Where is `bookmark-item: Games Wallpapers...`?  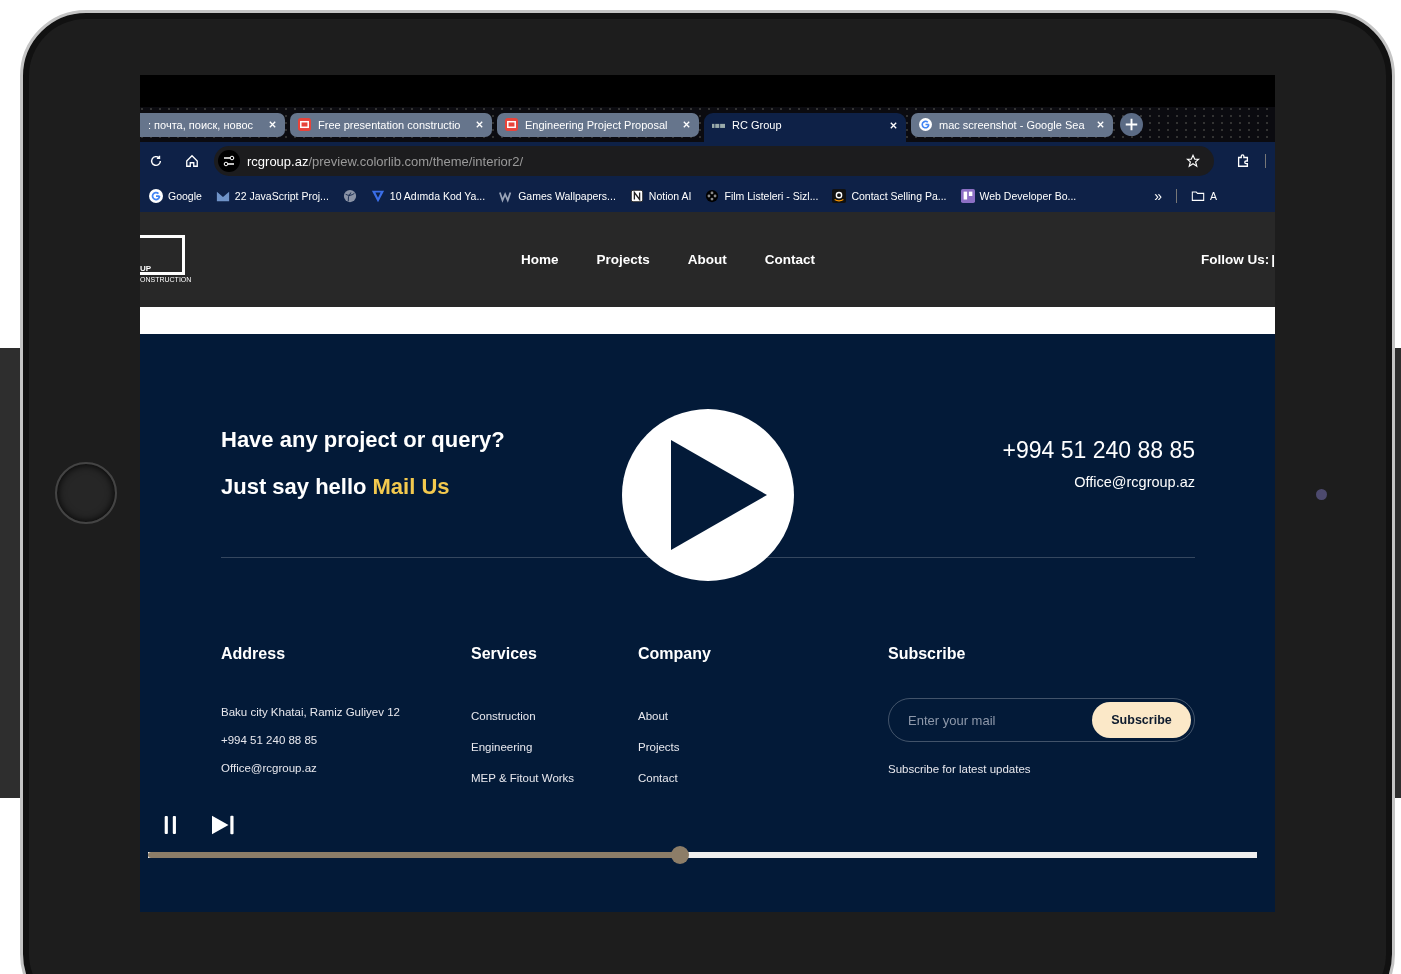 bookmark-item: Games Wallpapers... is located at coordinates (557, 196).